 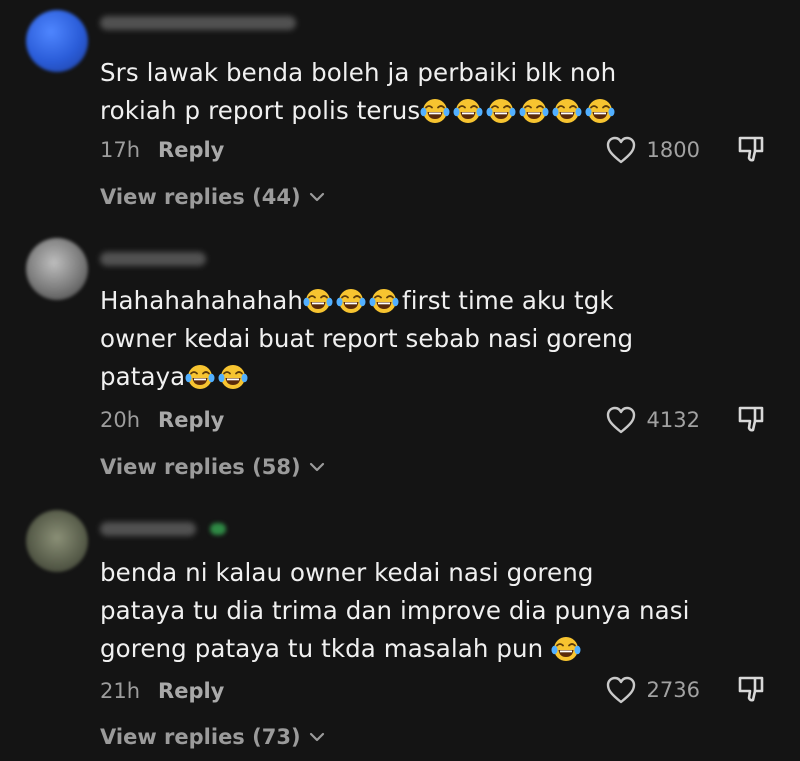 I want to click on comment-meta: 21h Reply, so click(x=162, y=691).